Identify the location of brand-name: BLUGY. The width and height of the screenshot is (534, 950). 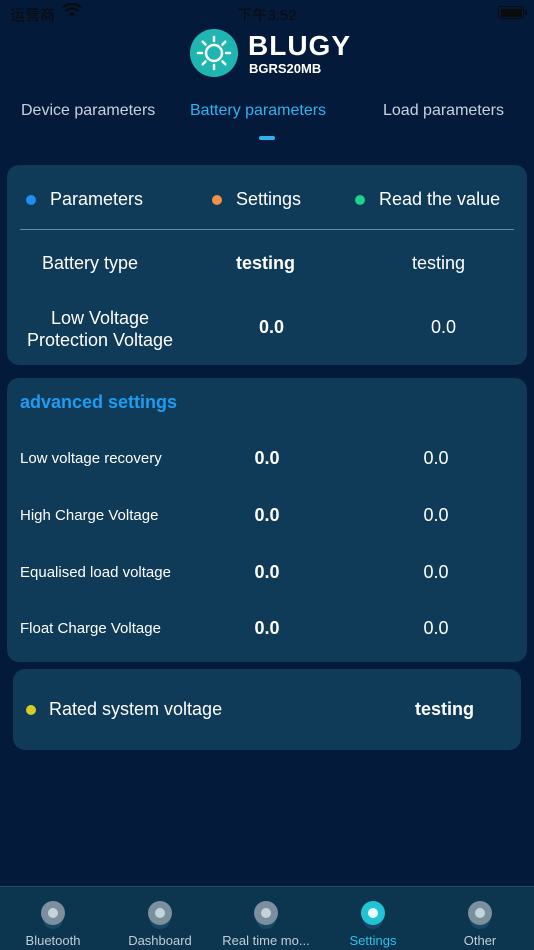
(299, 45).